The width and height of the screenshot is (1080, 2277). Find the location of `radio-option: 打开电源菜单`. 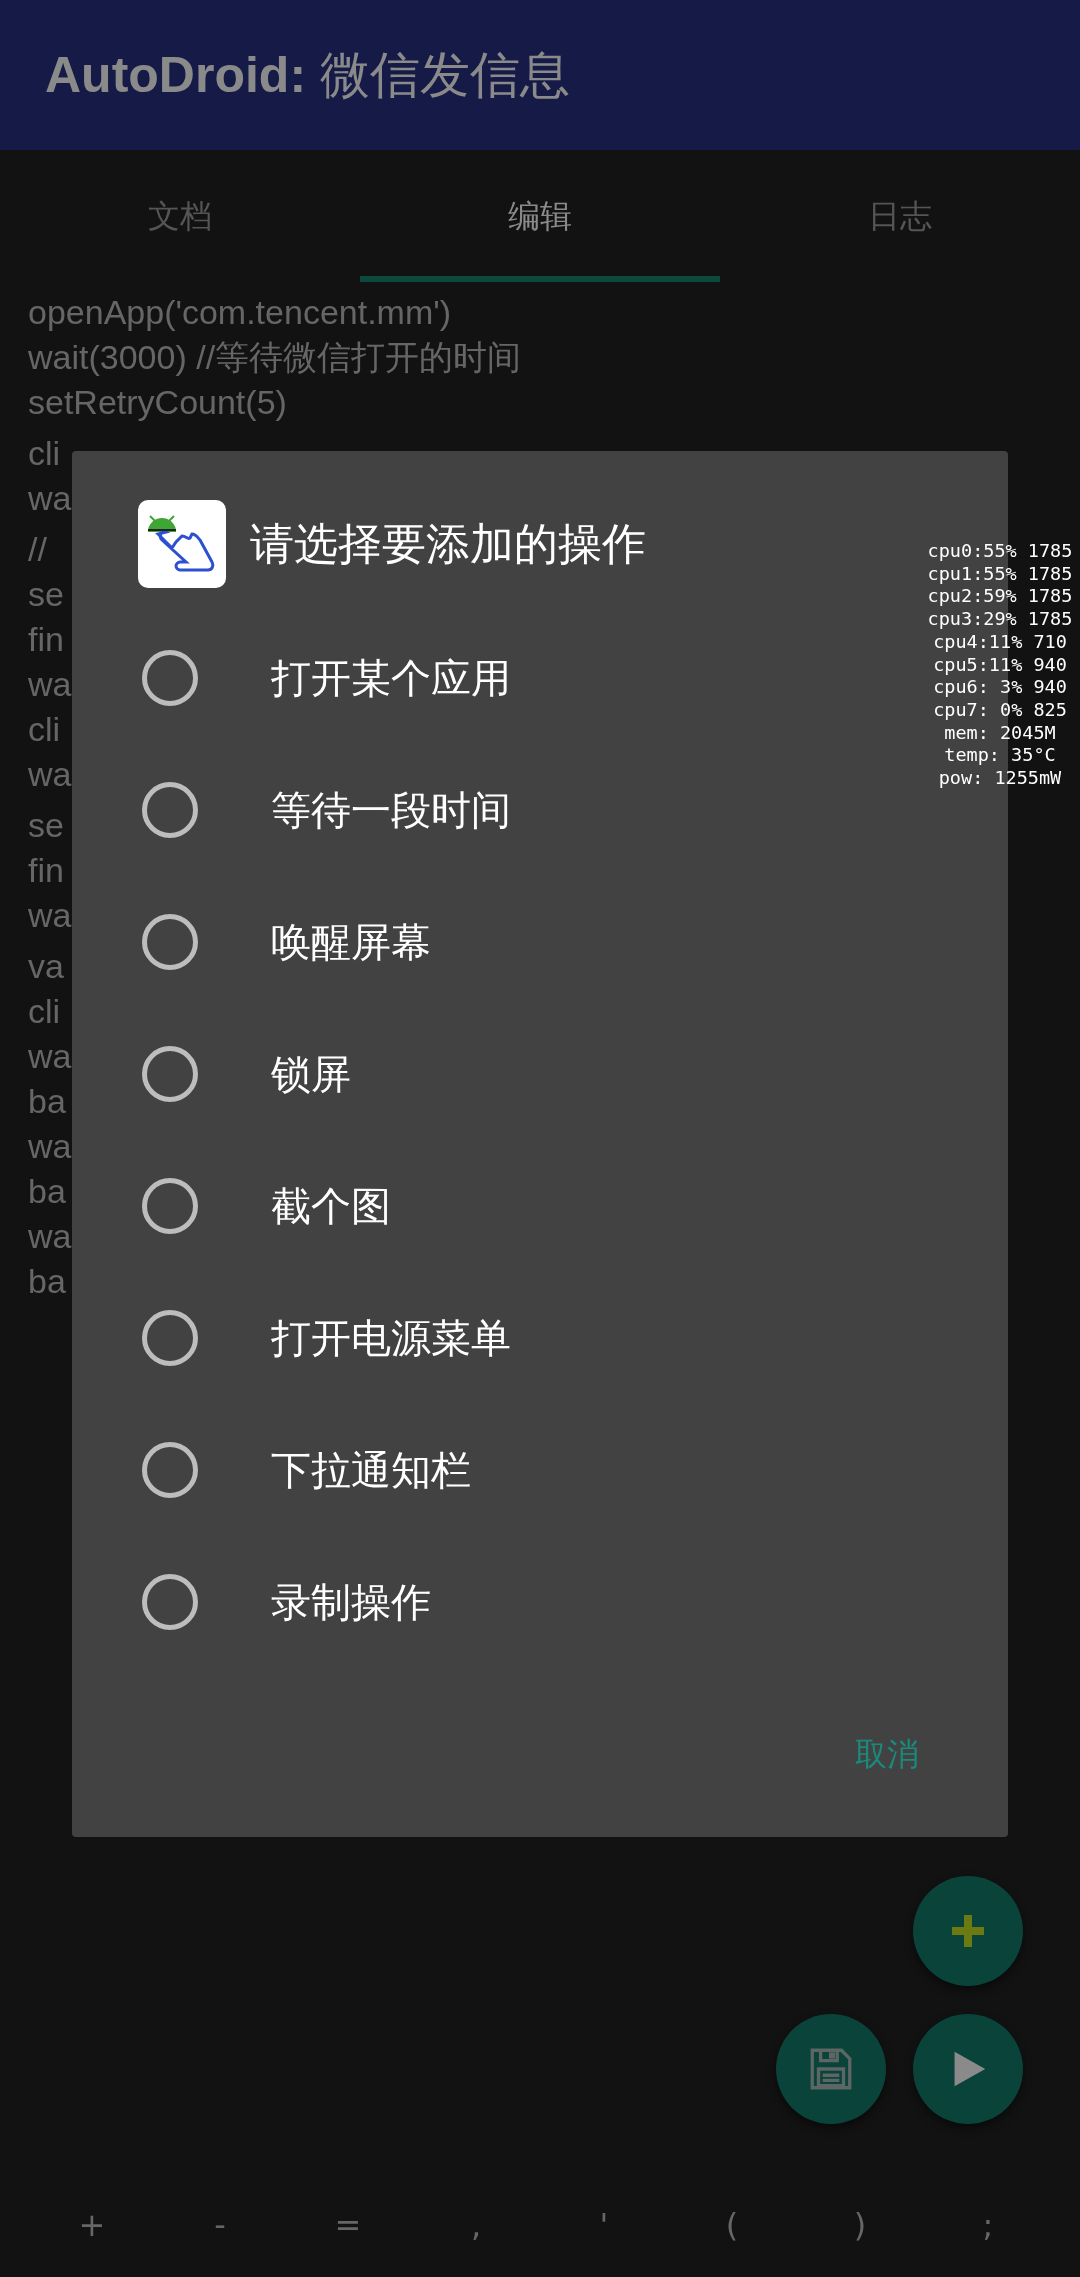

radio-option: 打开电源菜单 is located at coordinates (326, 1338).